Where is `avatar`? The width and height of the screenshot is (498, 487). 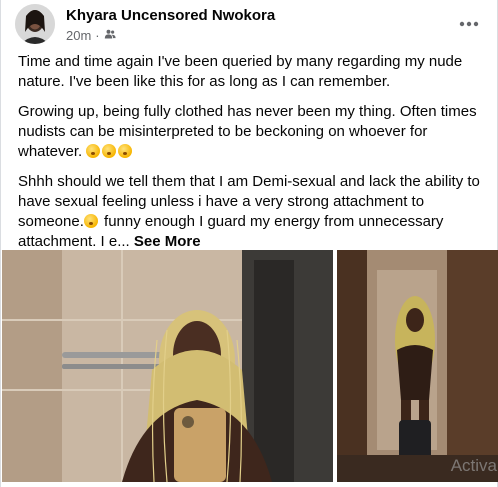 avatar is located at coordinates (35, 24).